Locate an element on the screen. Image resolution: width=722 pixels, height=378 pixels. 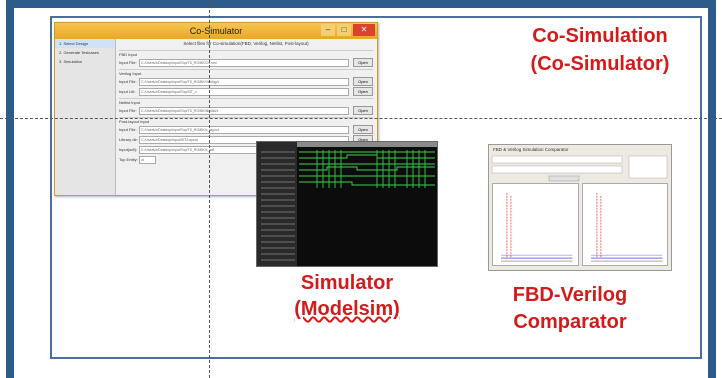
close-icon: ✕ is located at coordinates (364, 30).